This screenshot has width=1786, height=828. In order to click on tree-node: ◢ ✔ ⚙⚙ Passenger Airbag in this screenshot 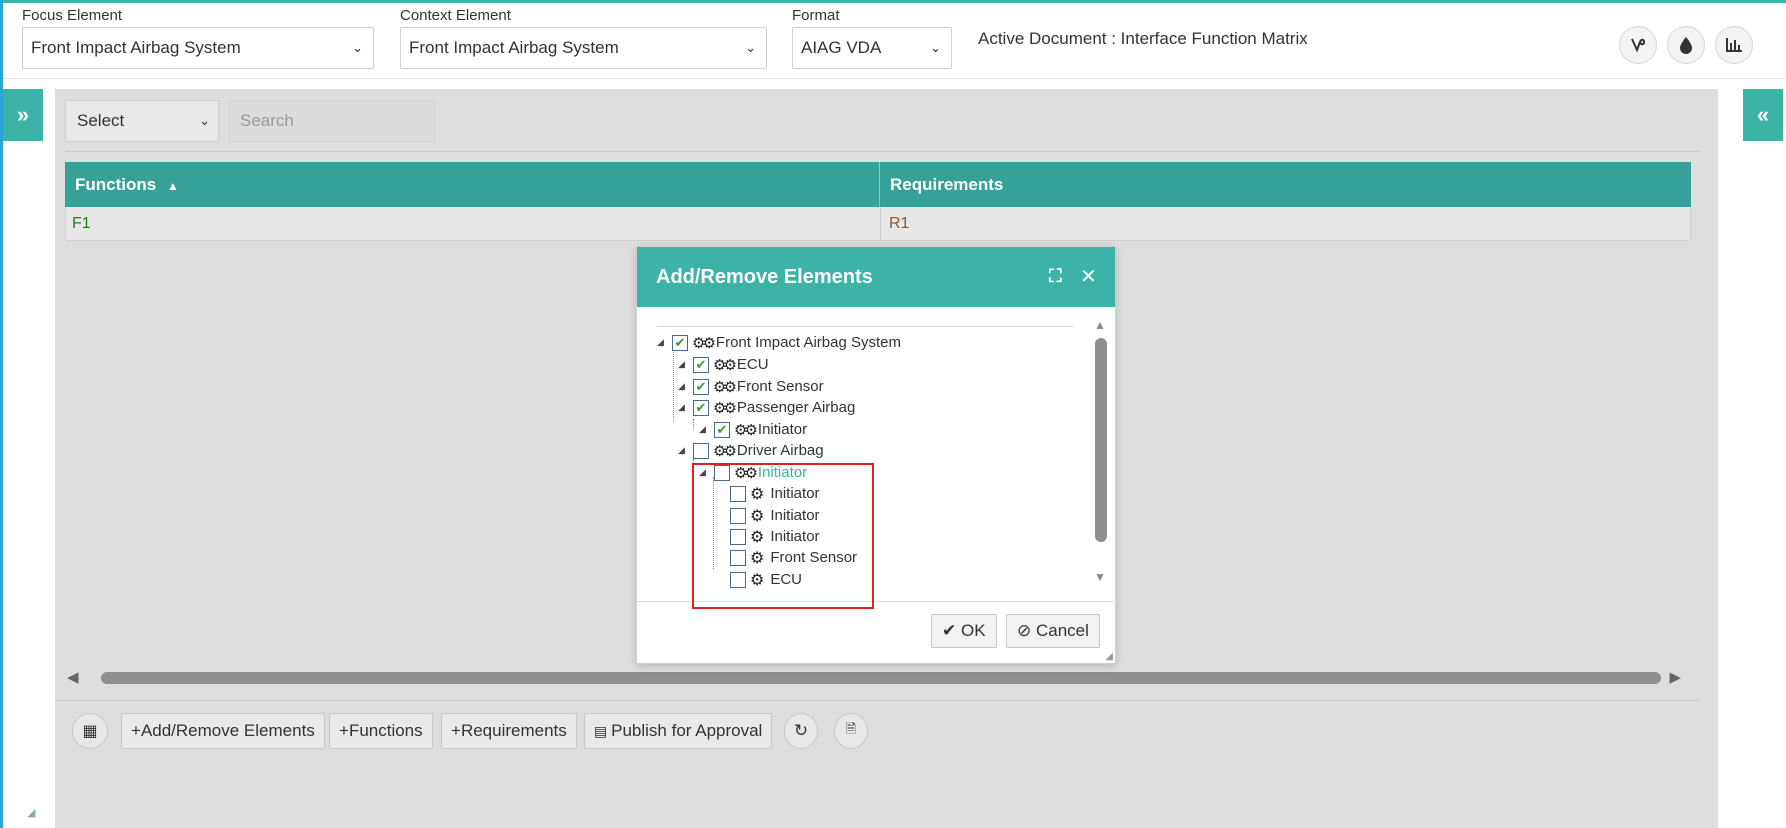, I will do `click(766, 407)`.